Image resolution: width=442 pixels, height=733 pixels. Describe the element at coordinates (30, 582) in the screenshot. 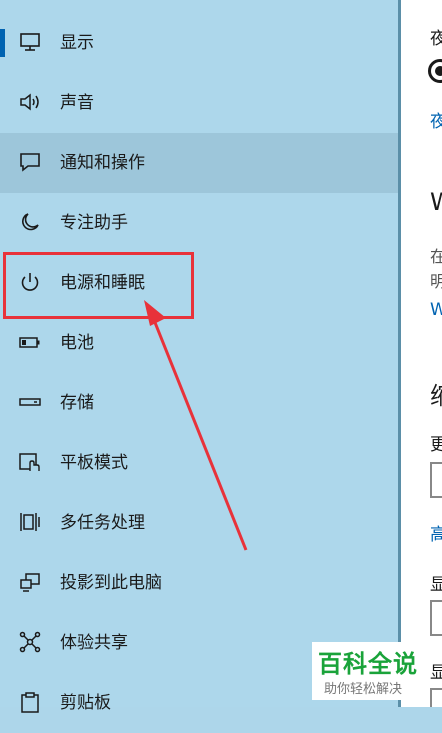

I see `project-icon` at that location.